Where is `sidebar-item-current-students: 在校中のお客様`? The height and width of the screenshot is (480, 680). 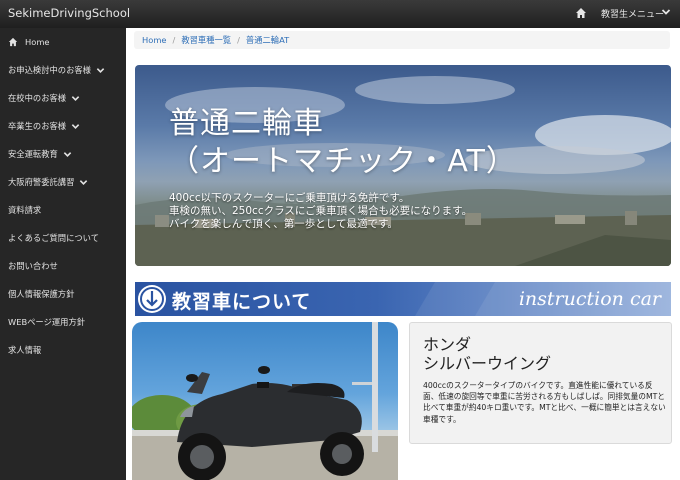 sidebar-item-current-students: 在校中のお客様 is located at coordinates (63, 98).